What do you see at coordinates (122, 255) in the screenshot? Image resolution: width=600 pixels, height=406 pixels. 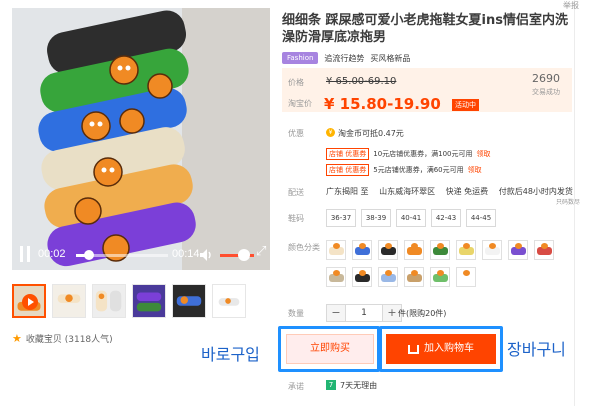 I see `video-progress-track` at bounding box center [122, 255].